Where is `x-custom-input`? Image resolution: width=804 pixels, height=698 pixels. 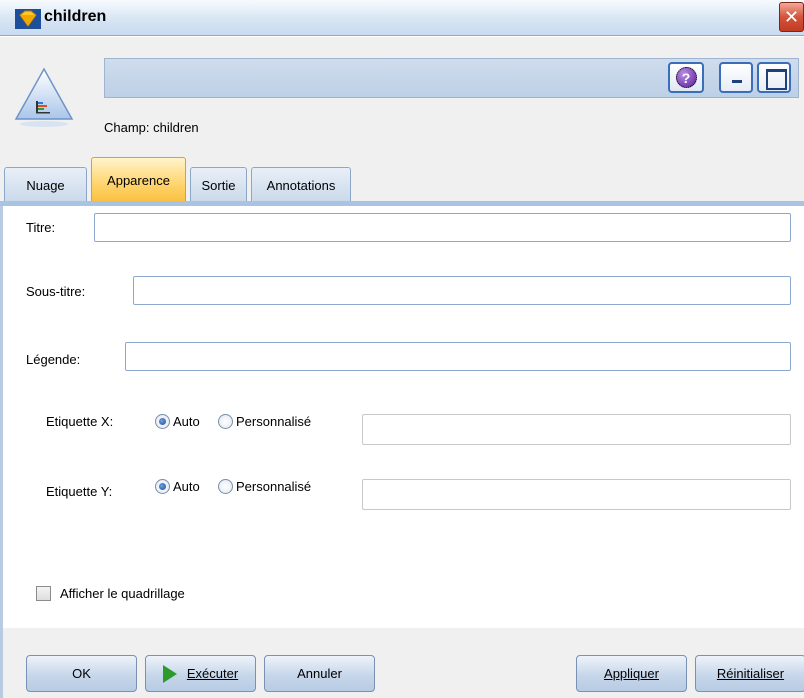
x-custom-input is located at coordinates (576, 429).